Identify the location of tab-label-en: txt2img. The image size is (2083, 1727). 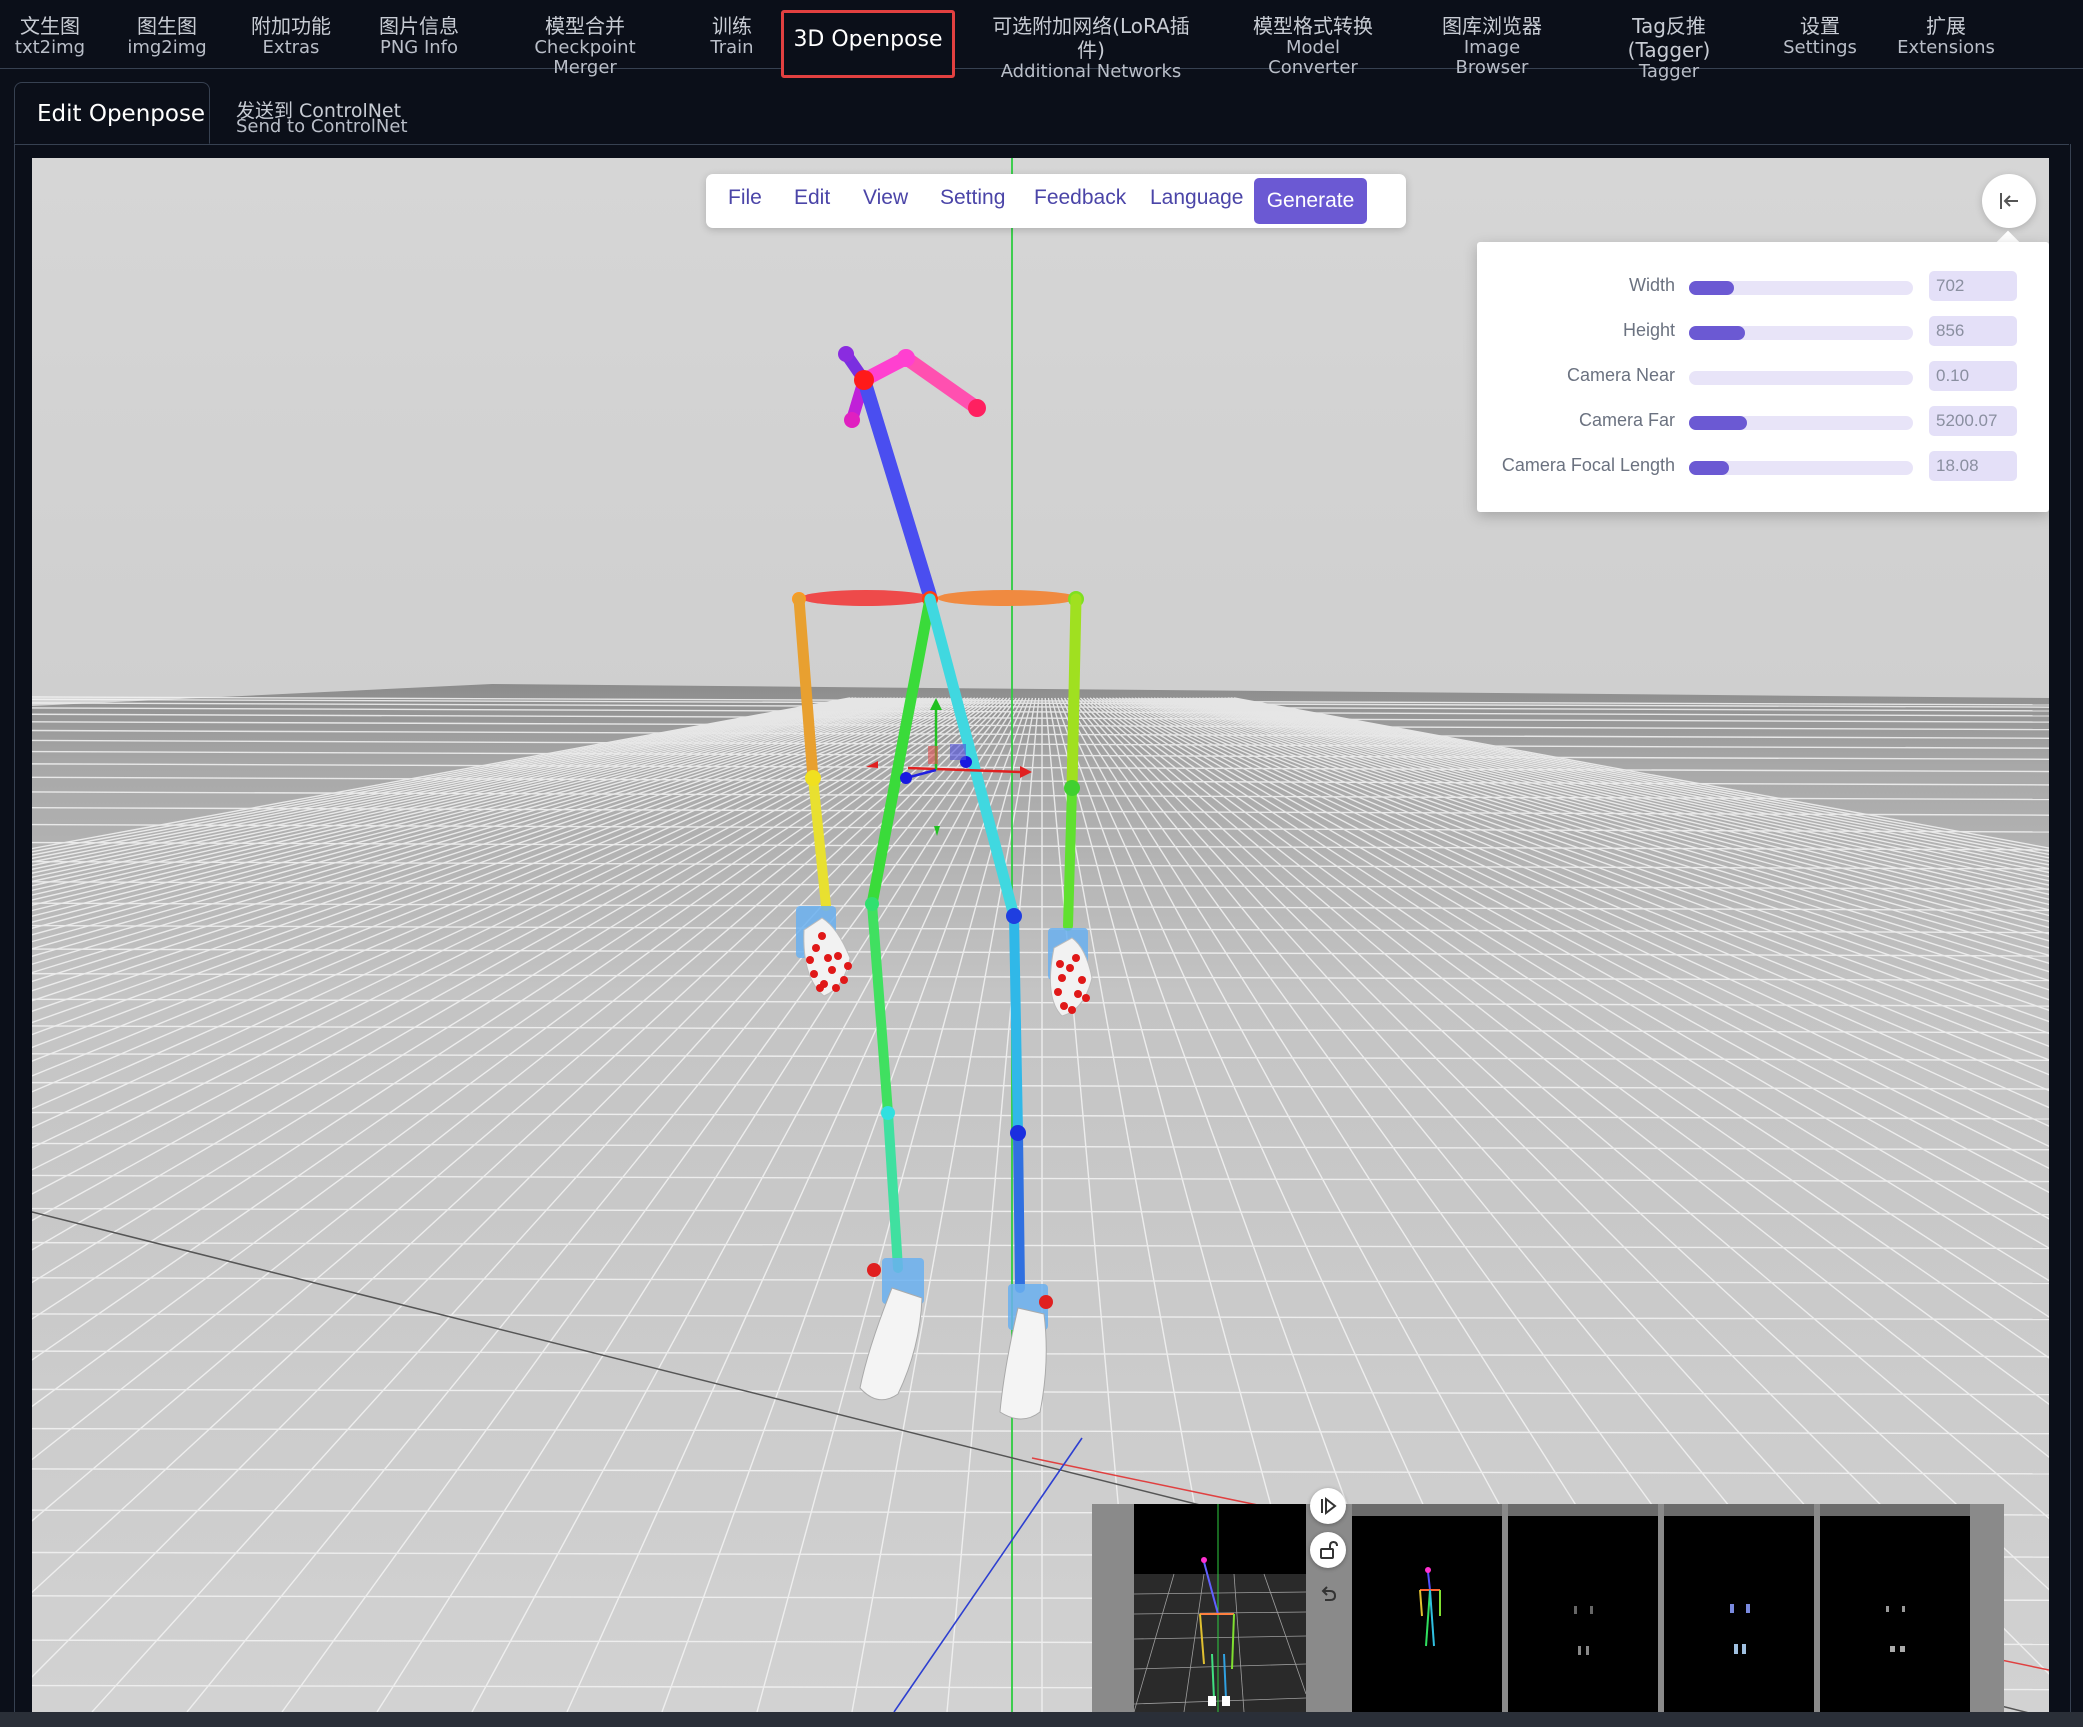
(50, 47).